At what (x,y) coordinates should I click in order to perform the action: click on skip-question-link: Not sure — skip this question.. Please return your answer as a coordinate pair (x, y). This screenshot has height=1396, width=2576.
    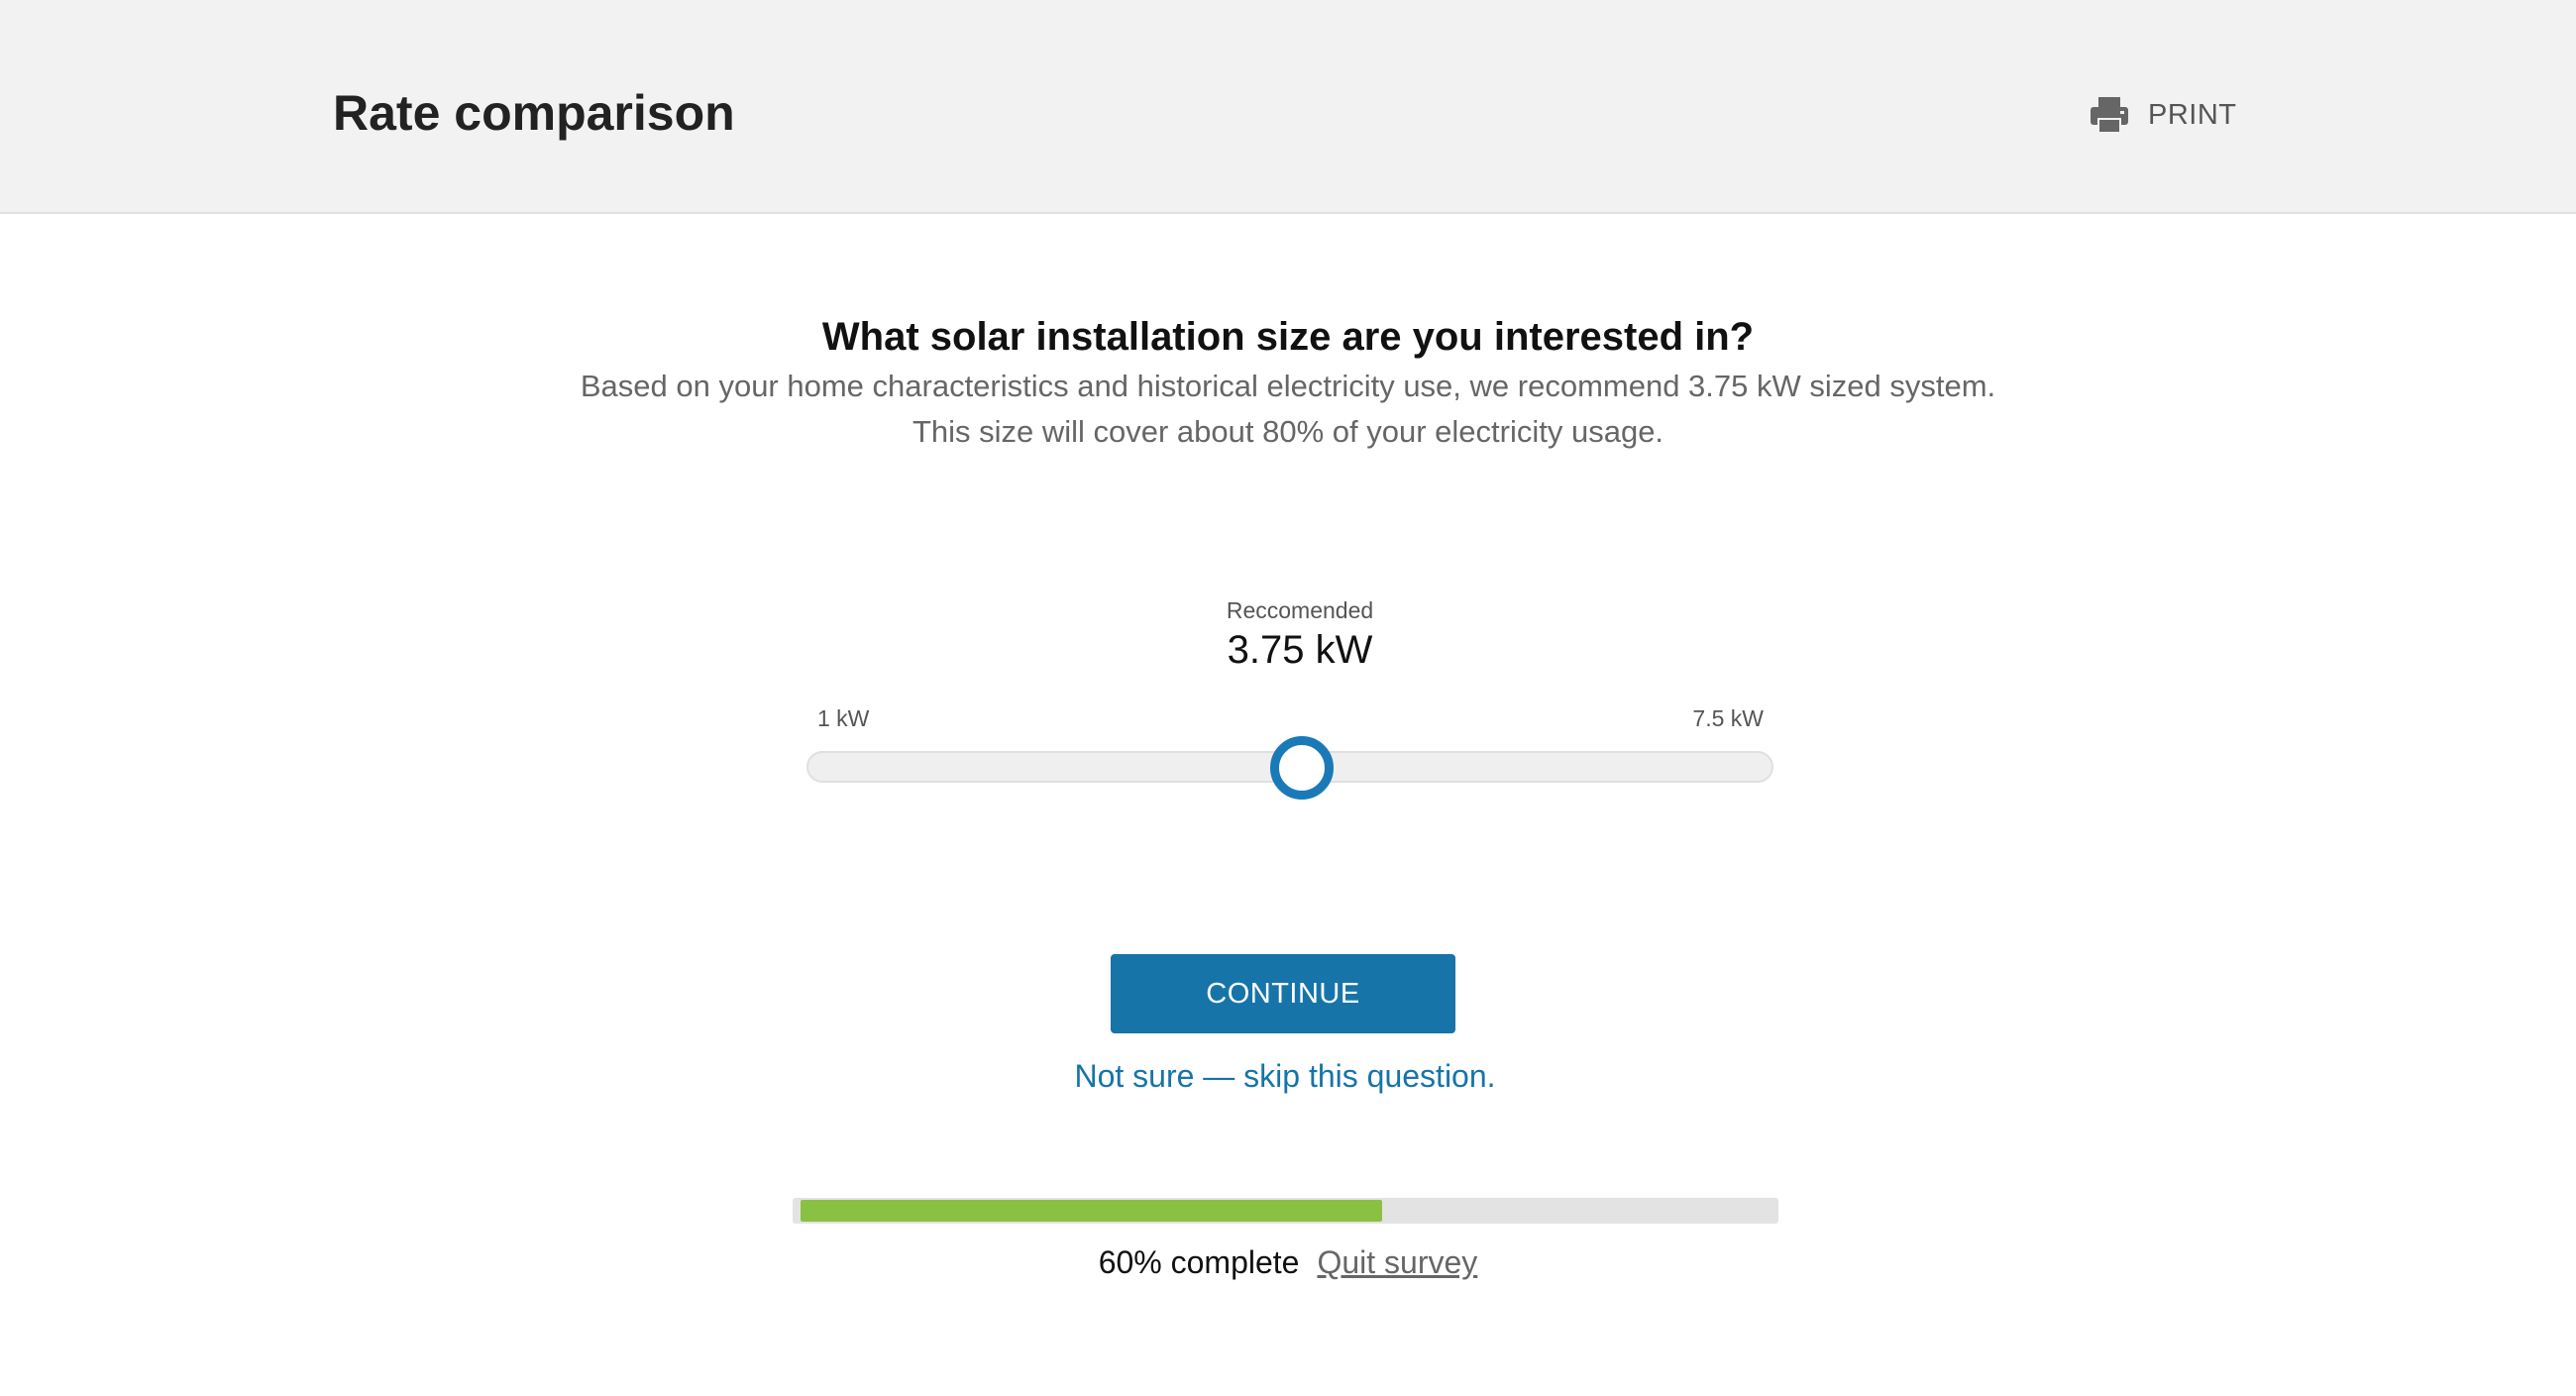
    Looking at the image, I should click on (1285, 1076).